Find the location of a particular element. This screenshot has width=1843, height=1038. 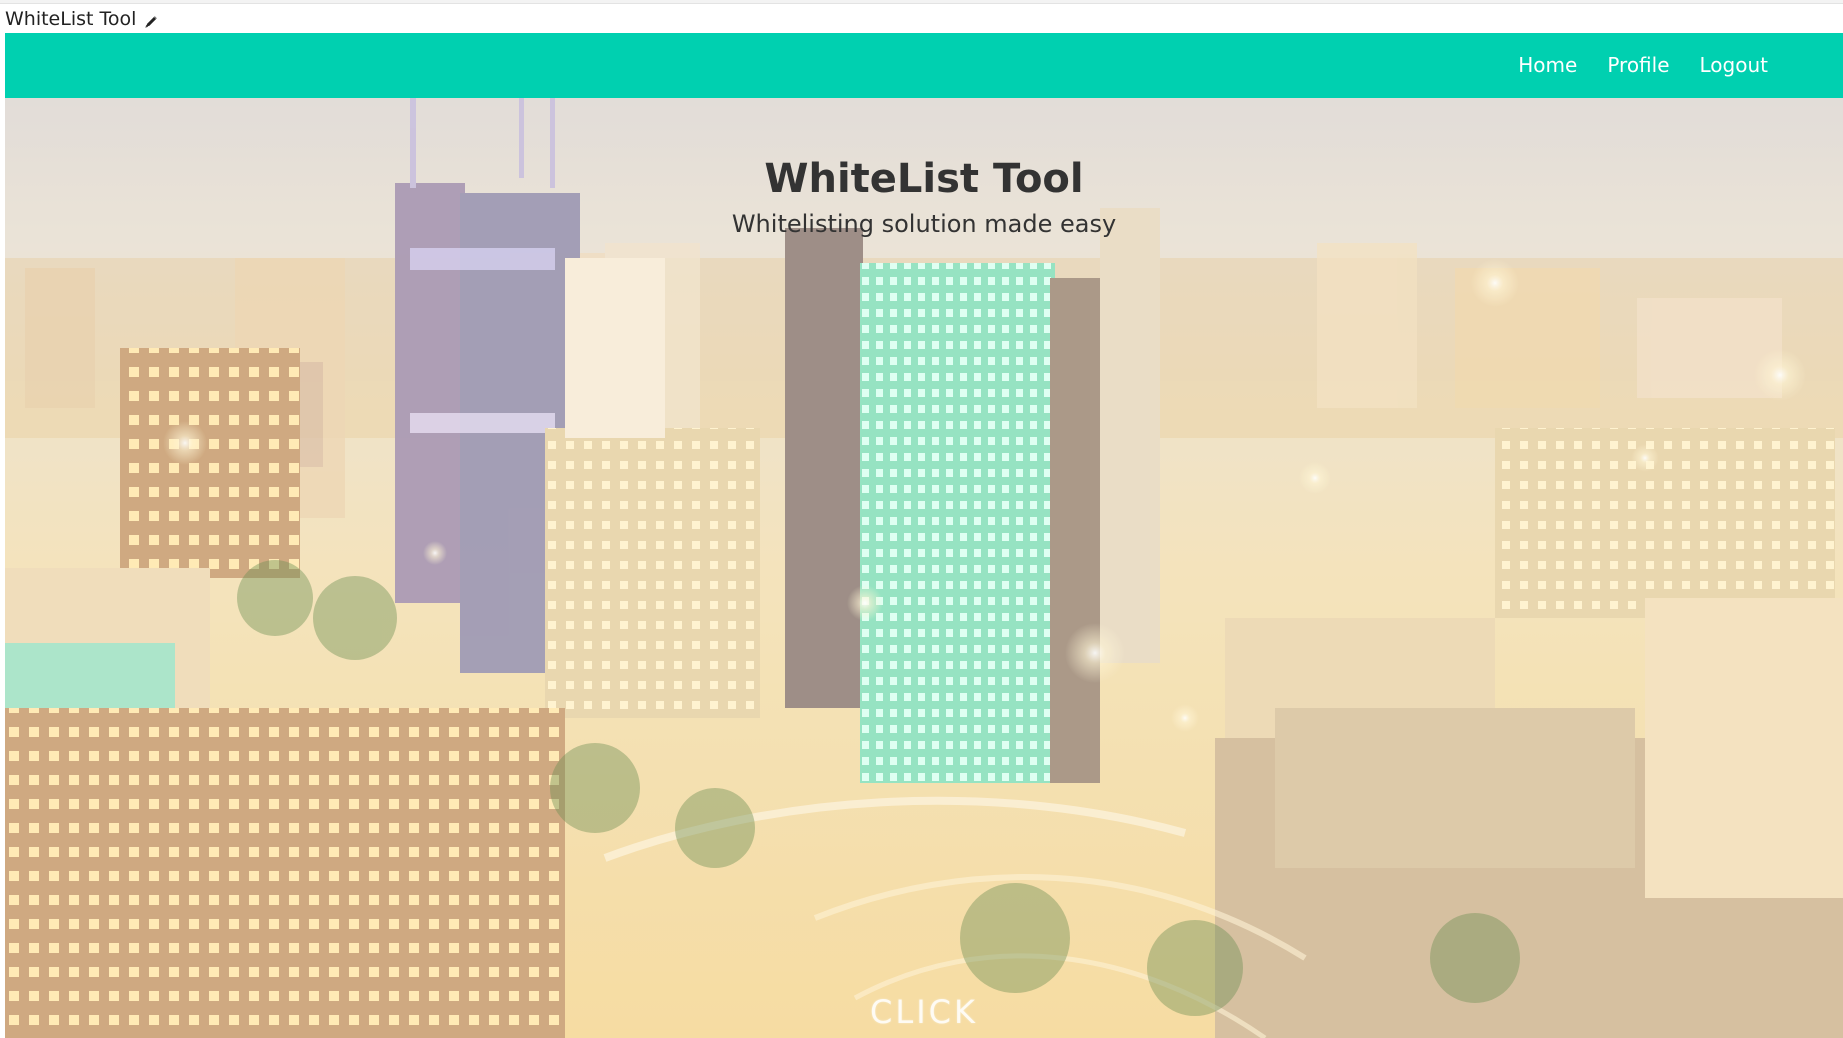

hero-subtitle: Whitelisting solution made easy is located at coordinates (924, 224).